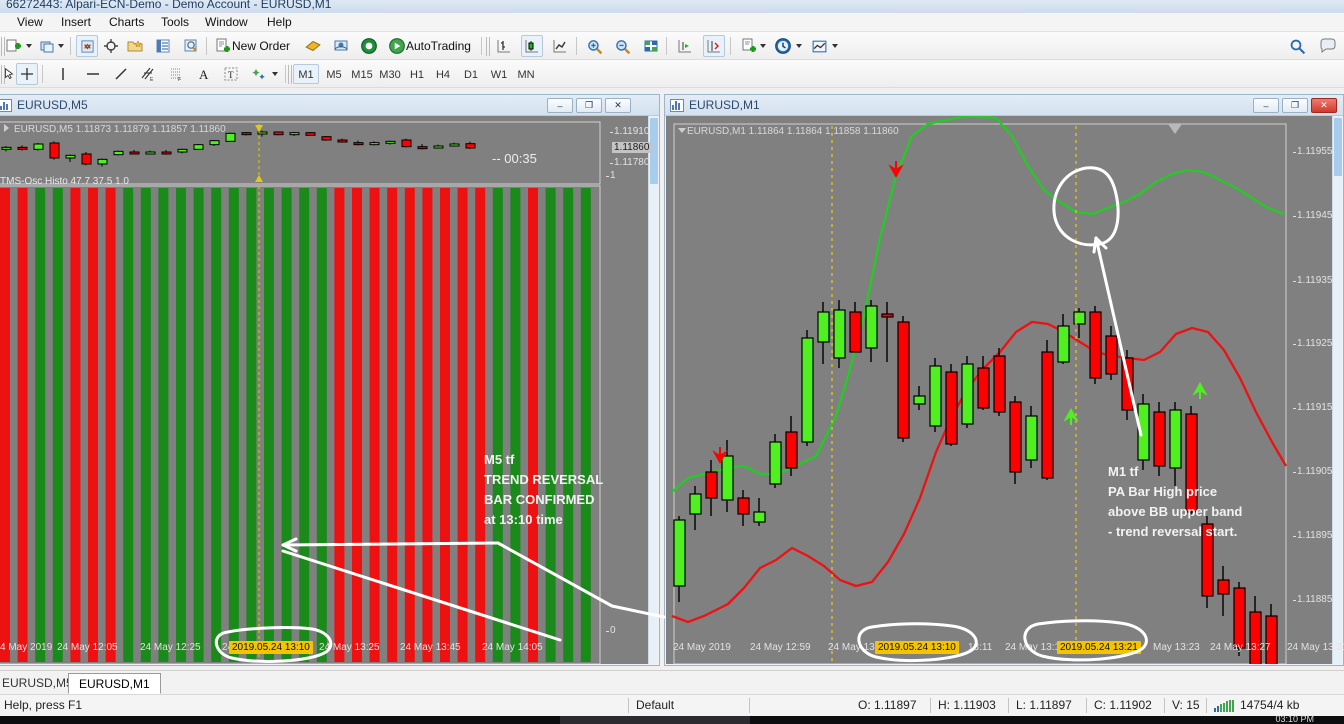 The height and width of the screenshot is (724, 1344). I want to click on grid-icon, so click(651, 46).